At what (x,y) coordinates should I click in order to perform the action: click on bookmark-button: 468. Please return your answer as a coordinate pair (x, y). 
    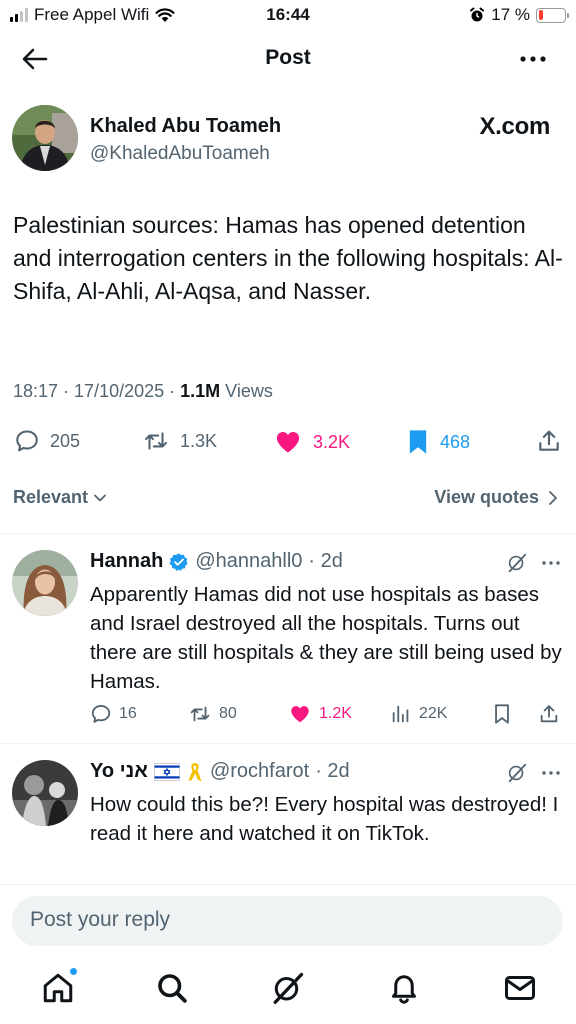
    Looking at the image, I should click on (438, 442).